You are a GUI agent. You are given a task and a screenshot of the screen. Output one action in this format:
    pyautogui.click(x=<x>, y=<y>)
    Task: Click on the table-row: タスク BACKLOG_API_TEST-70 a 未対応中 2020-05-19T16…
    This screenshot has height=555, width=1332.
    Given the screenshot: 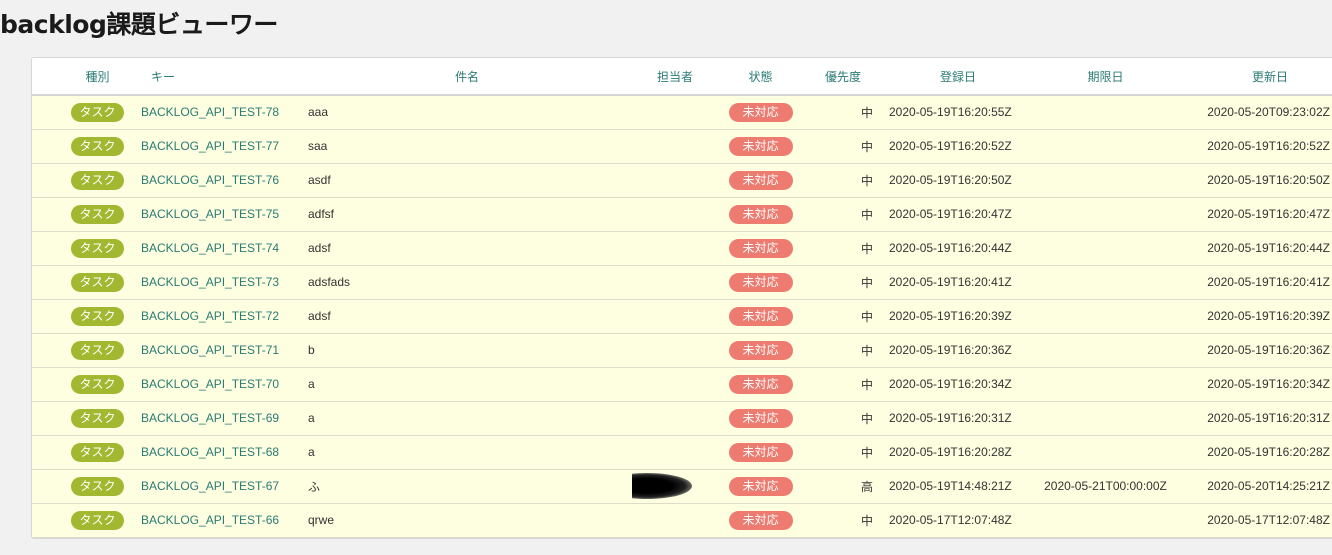 What is the action you would take?
    pyautogui.click(x=682, y=384)
    